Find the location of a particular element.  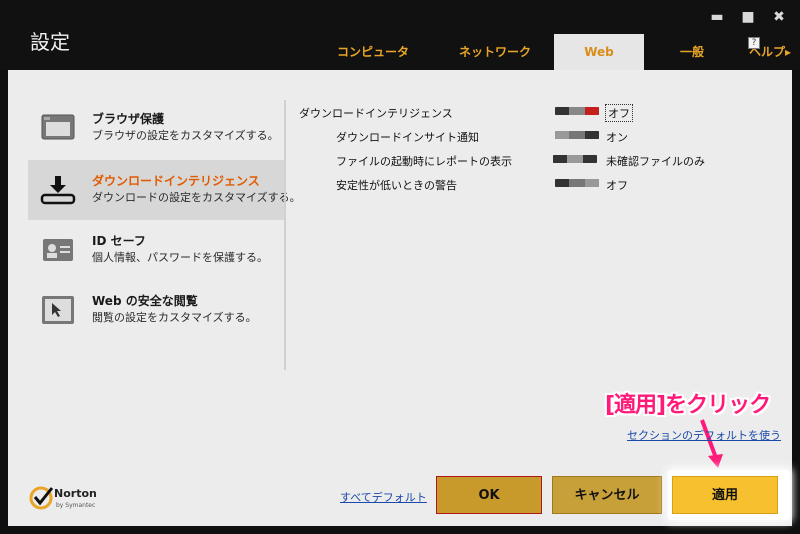

setting-label: 安定性が低いときの警告 is located at coordinates (396, 185).